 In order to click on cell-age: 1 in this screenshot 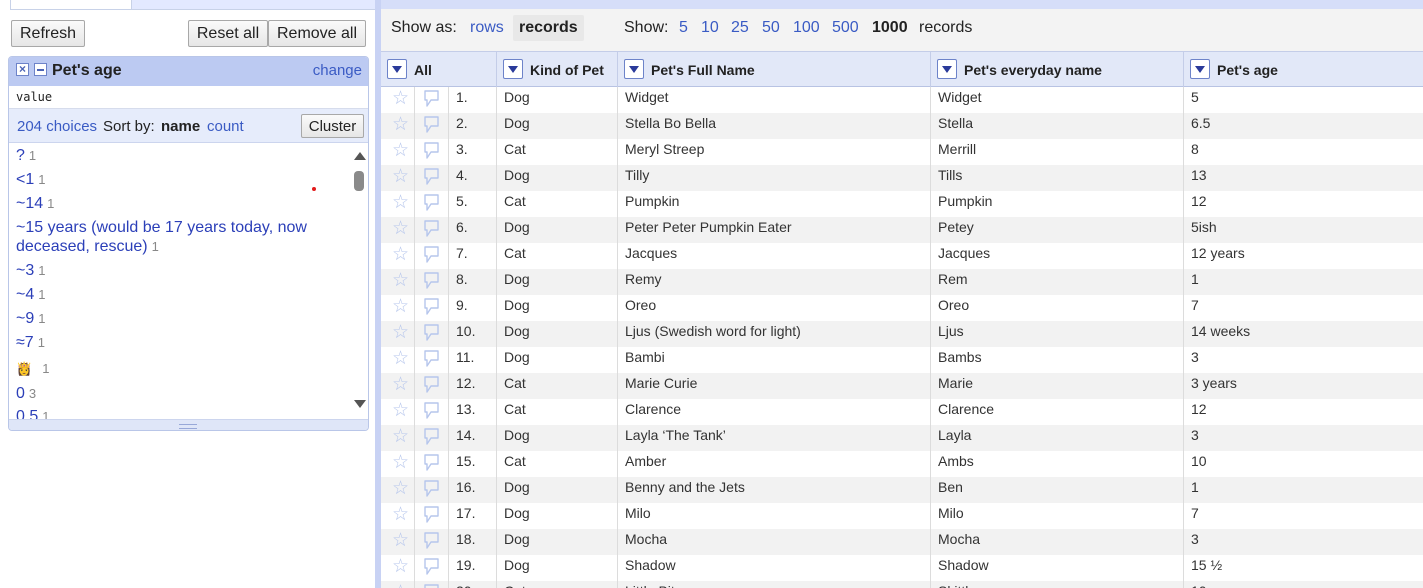, I will do `click(1303, 490)`.